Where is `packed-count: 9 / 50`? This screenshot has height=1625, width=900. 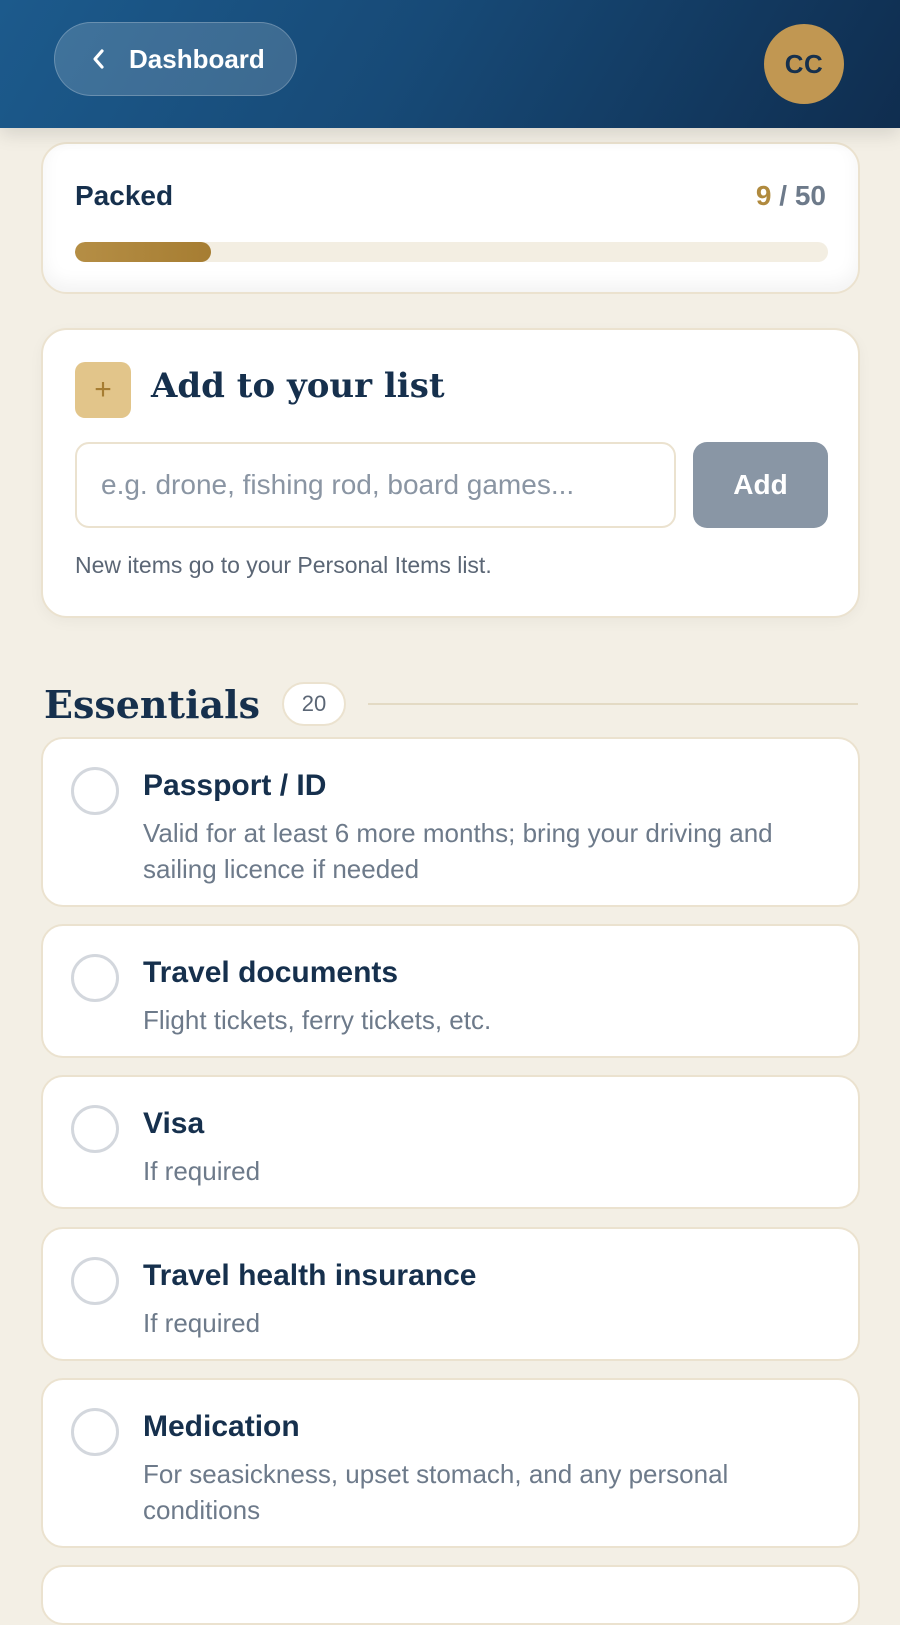
packed-count: 9 / 50 is located at coordinates (791, 196).